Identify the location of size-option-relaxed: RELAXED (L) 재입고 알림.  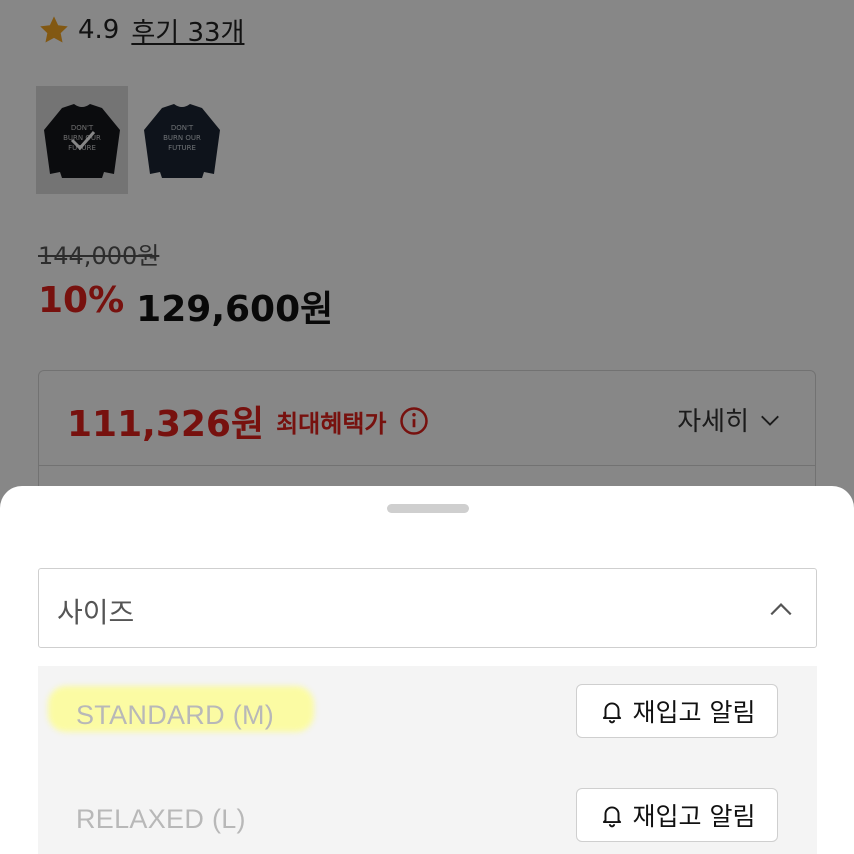
(427, 817).